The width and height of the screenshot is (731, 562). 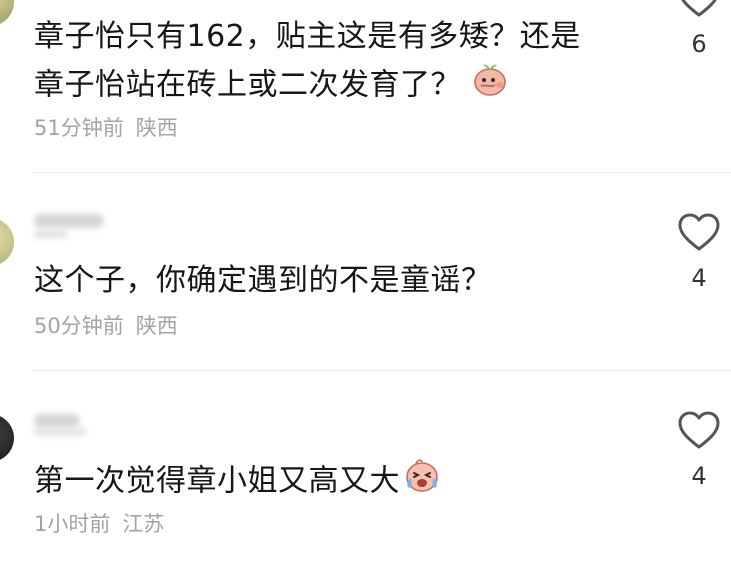 I want to click on peach-face-emoji, so click(x=490, y=86).